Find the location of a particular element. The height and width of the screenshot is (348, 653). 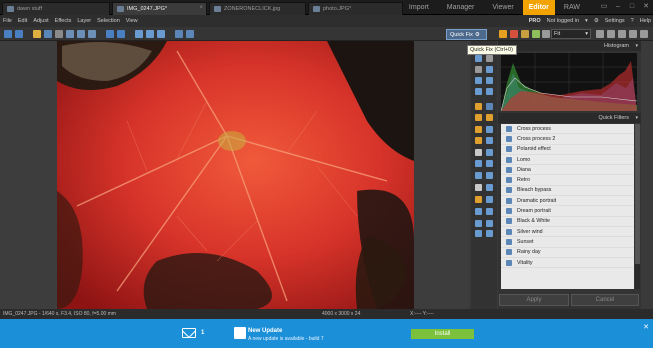

pencil-icon is located at coordinates (478, 140).